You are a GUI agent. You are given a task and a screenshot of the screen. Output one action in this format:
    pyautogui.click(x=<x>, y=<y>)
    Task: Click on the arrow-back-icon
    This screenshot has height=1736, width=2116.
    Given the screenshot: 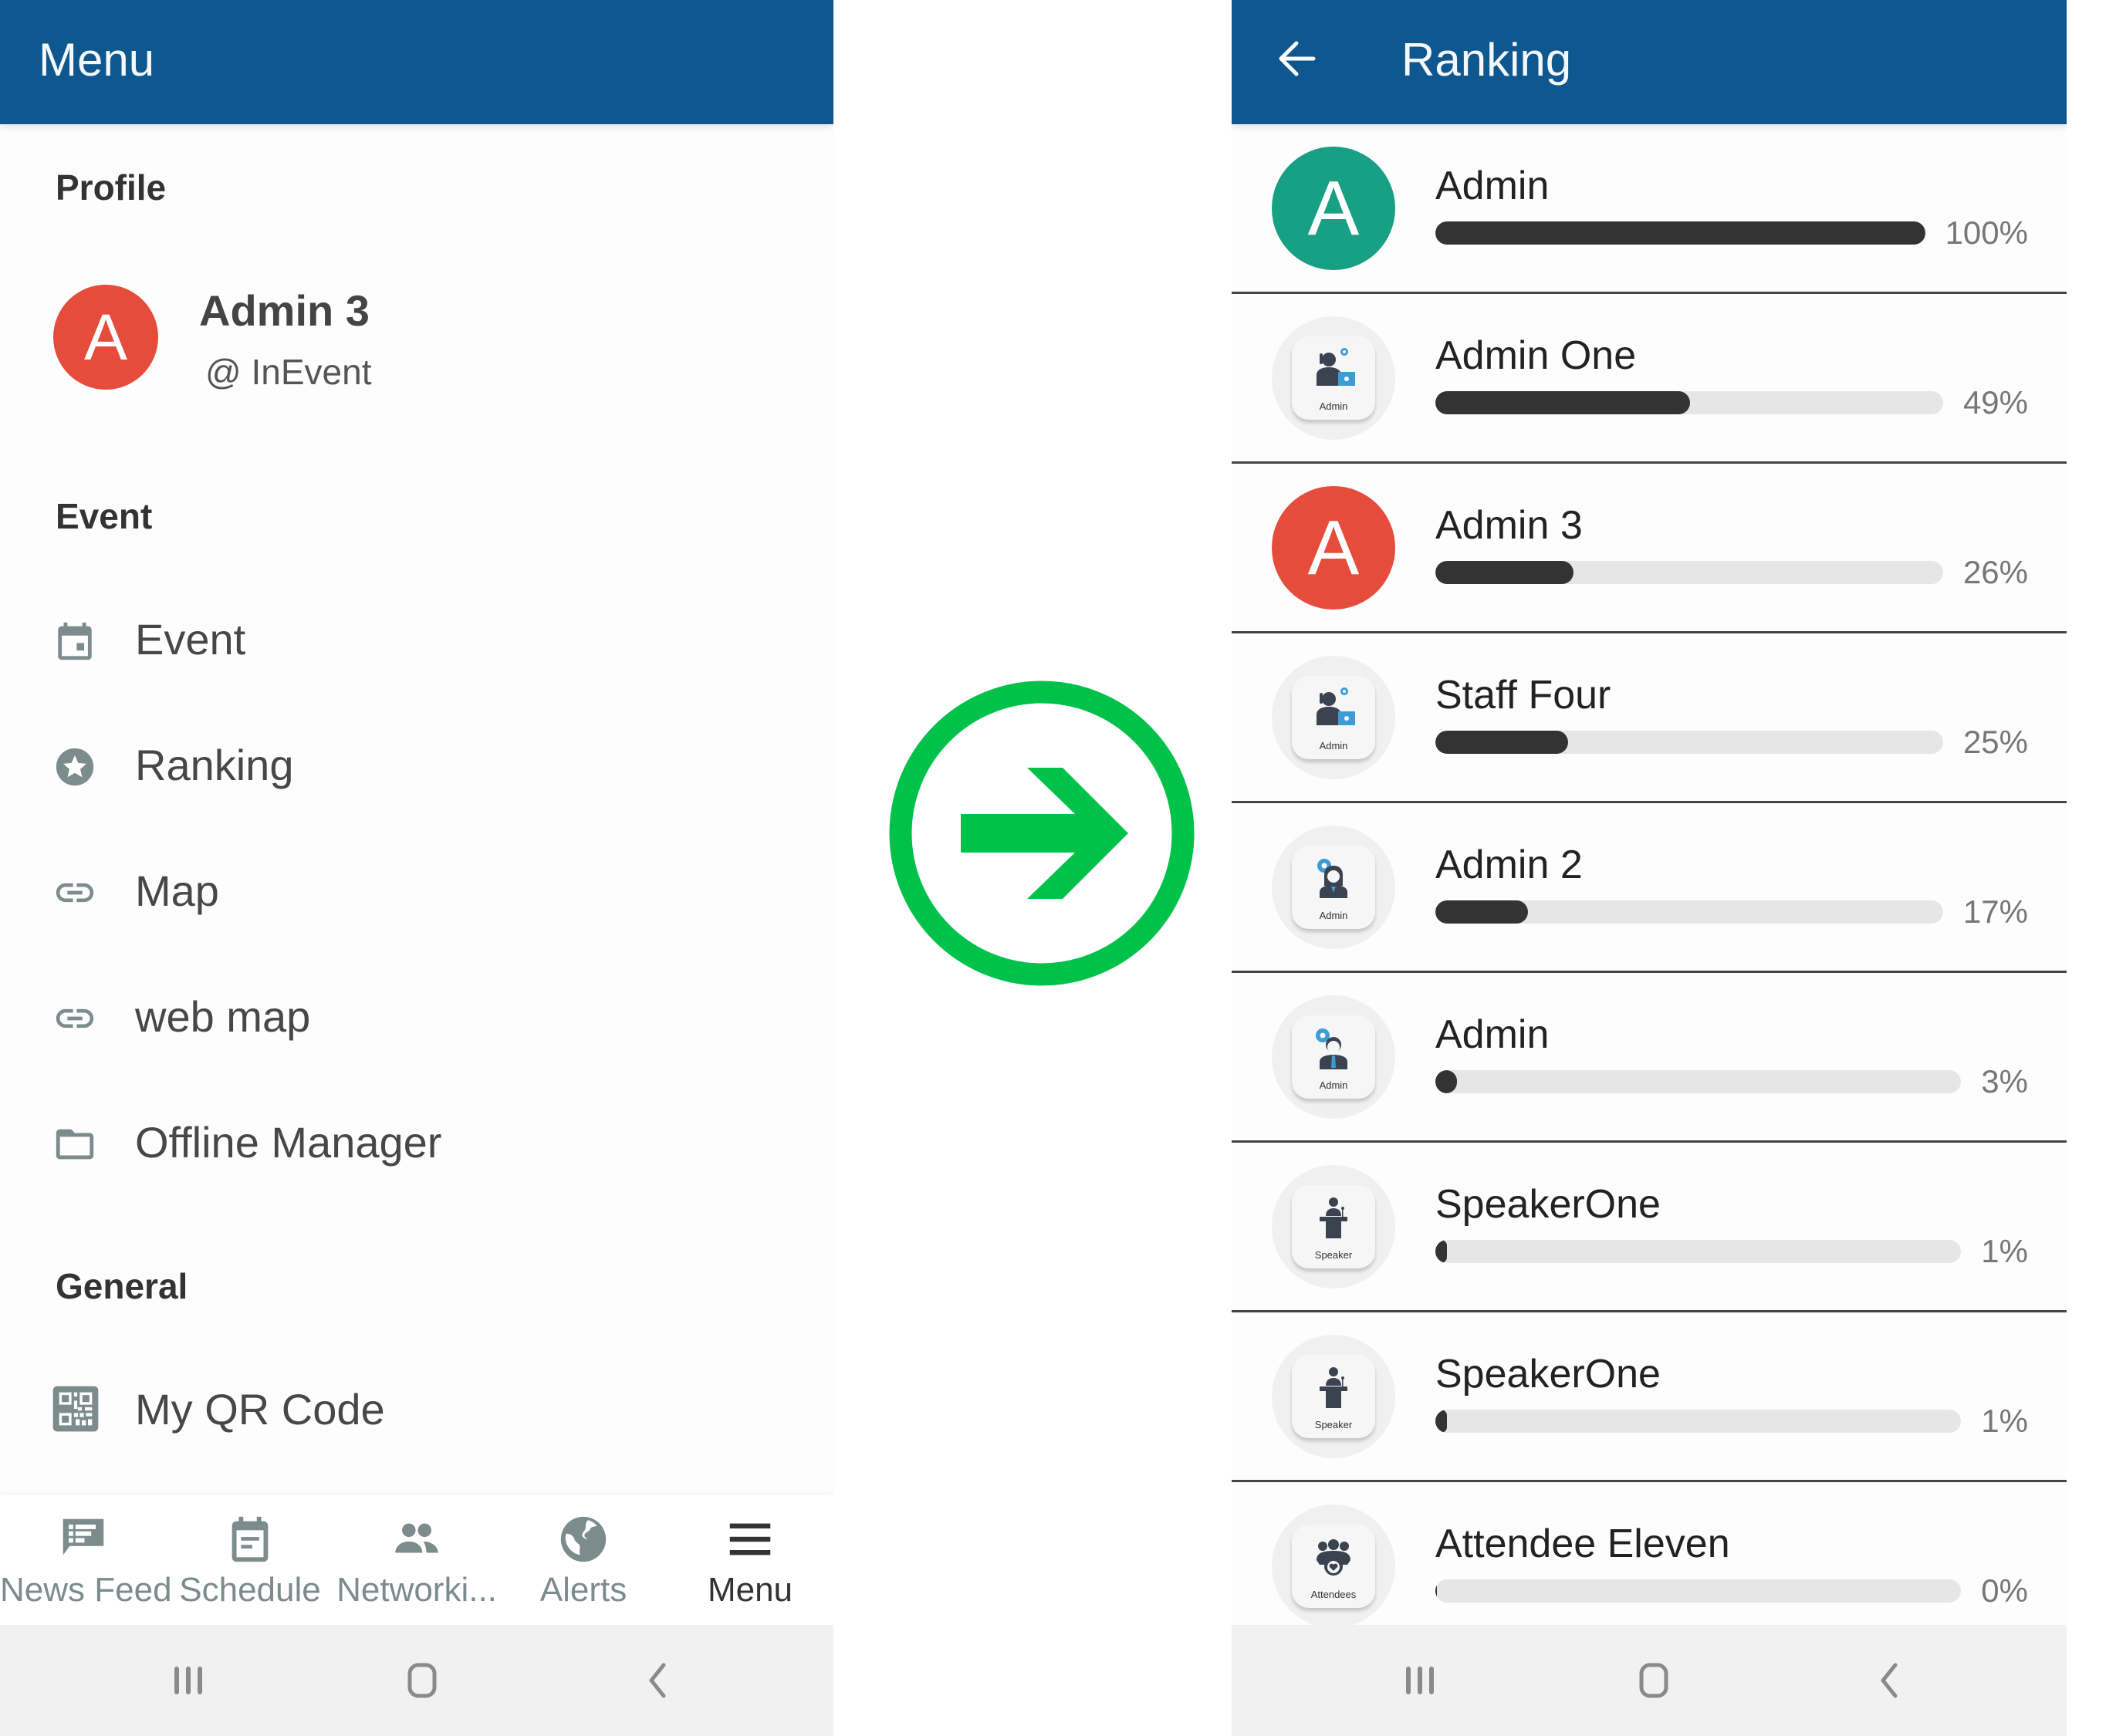 What is the action you would take?
    pyautogui.click(x=1298, y=58)
    